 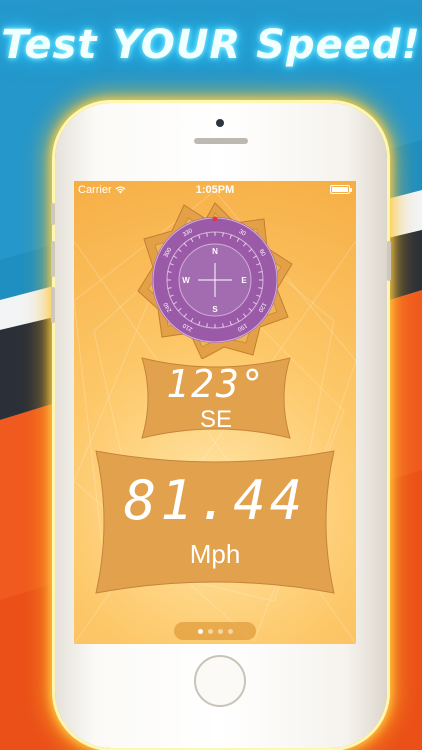 I want to click on heading-panel: 123° SE, so click(x=216, y=398).